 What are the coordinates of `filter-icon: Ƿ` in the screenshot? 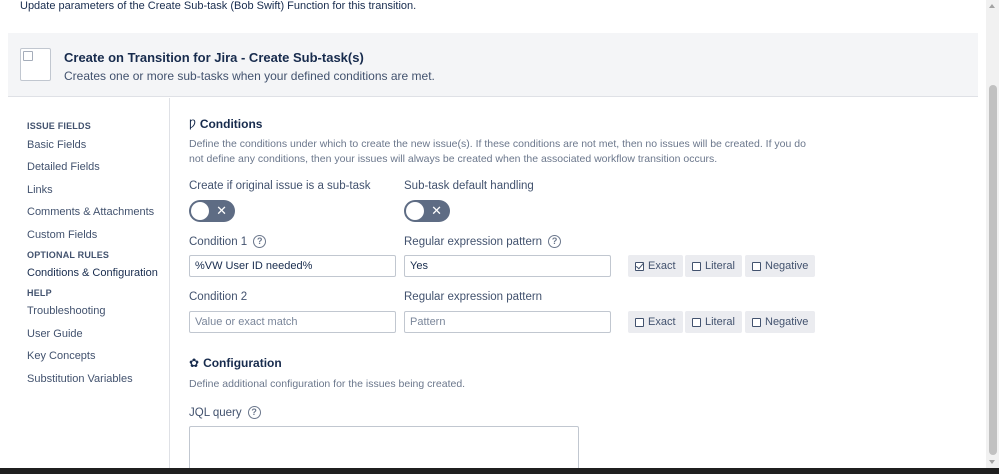 It's located at (192, 124).